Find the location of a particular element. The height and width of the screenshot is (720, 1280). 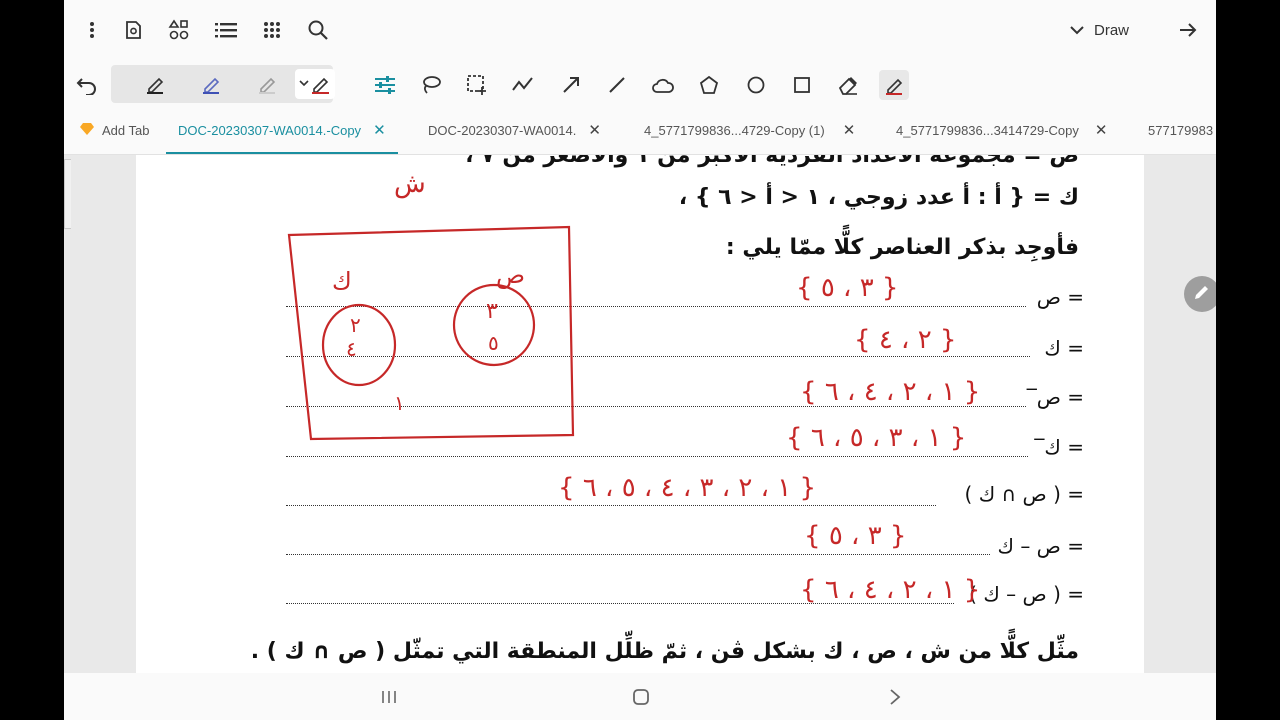

venn-right-element: ٥ is located at coordinates (493, 343).